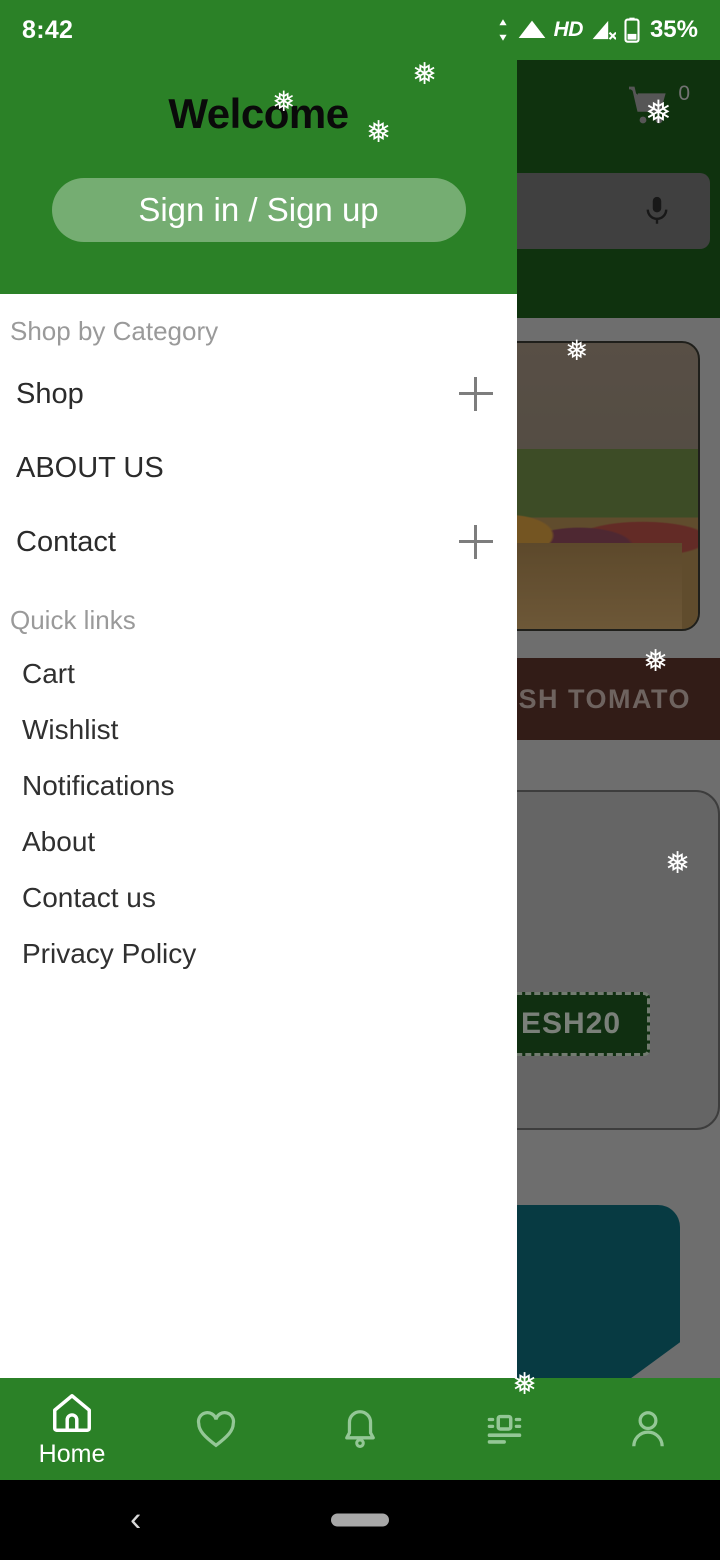 This screenshot has width=720, height=1560. I want to click on article-icon, so click(504, 1429).